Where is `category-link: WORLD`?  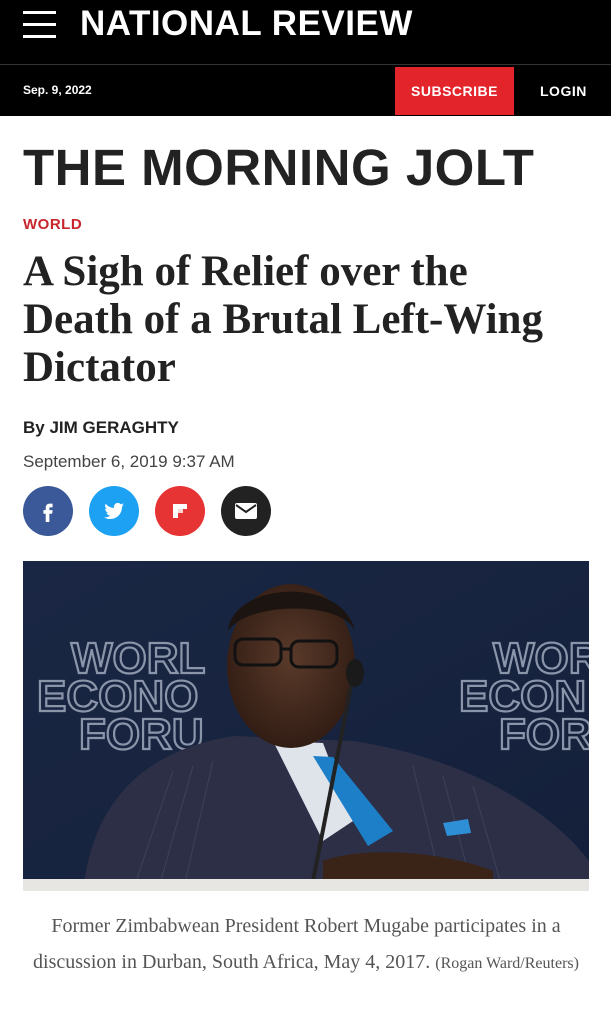
category-link: WORLD is located at coordinates (52, 224).